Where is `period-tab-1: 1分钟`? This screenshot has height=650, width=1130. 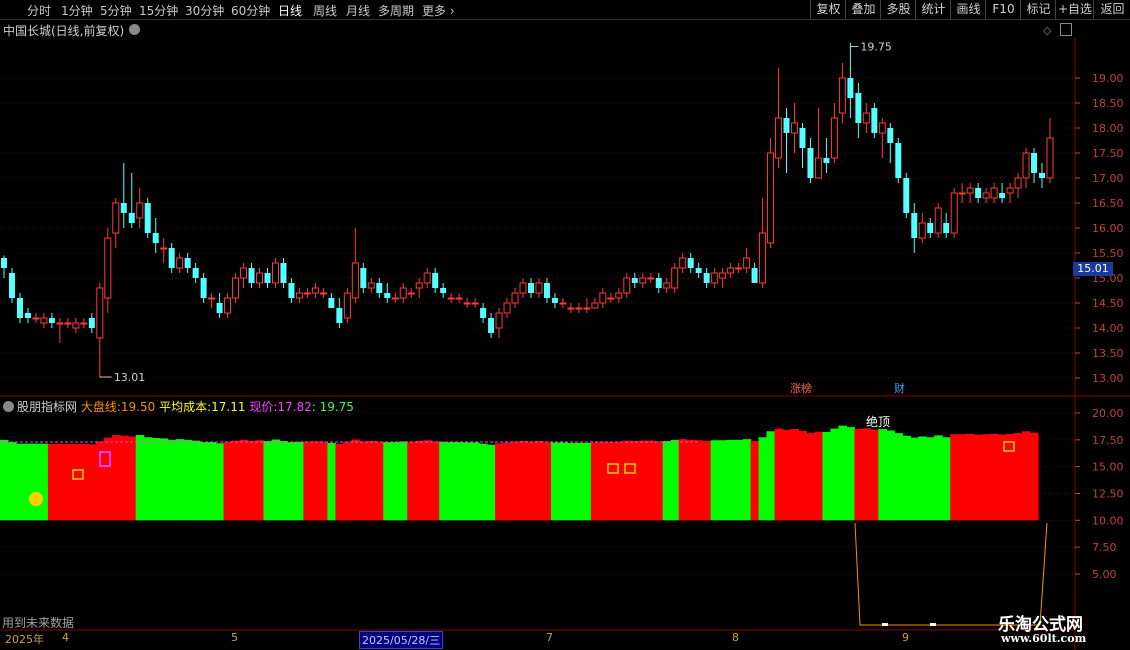 period-tab-1: 1分钟 is located at coordinates (77, 10).